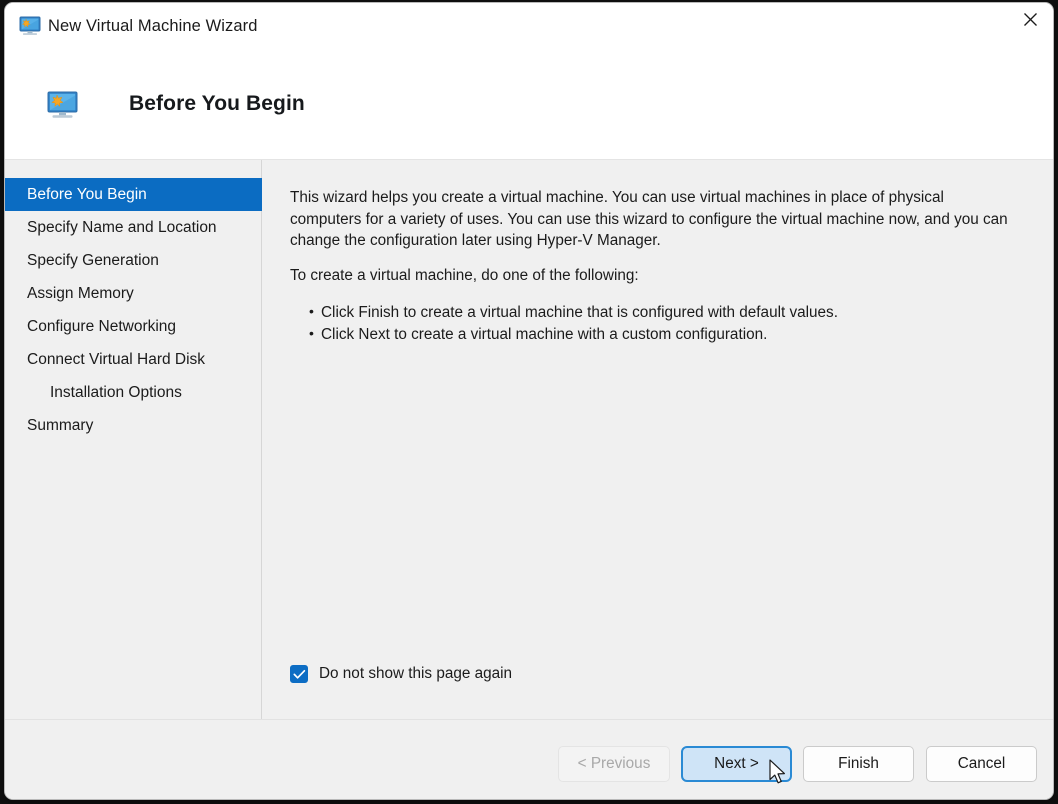 The image size is (1058, 804). What do you see at coordinates (217, 103) in the screenshot?
I see `page-title: Before You Begin` at bounding box center [217, 103].